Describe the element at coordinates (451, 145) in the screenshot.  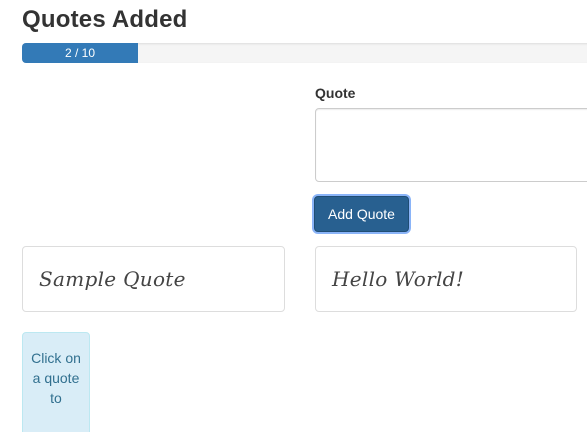
I see `quote-input` at that location.